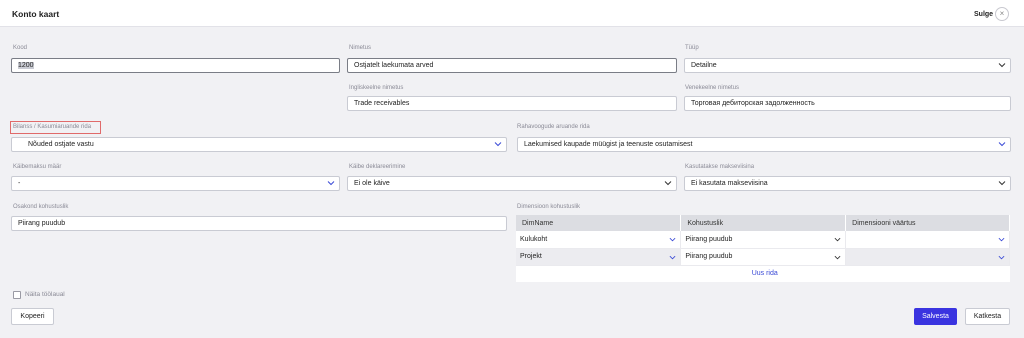 The width and height of the screenshot is (1024, 338). Describe the element at coordinates (41, 207) in the screenshot. I see `osakond-label: Osakond kohustuslik` at that location.